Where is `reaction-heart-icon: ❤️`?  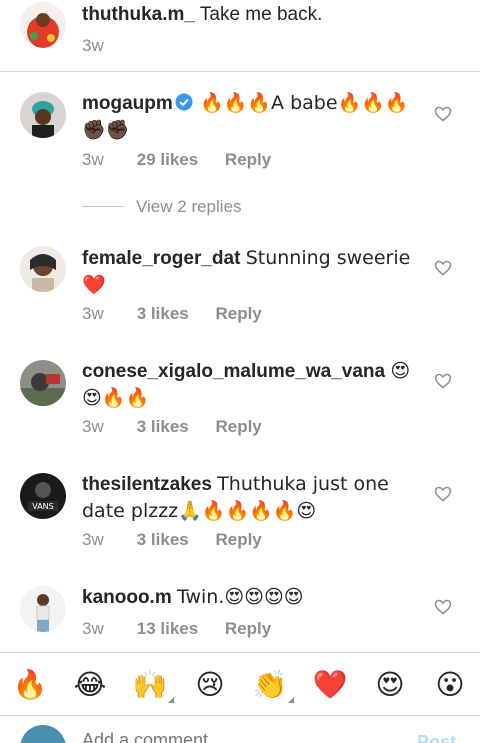 reaction-heart-icon: ❤️ is located at coordinates (330, 685).